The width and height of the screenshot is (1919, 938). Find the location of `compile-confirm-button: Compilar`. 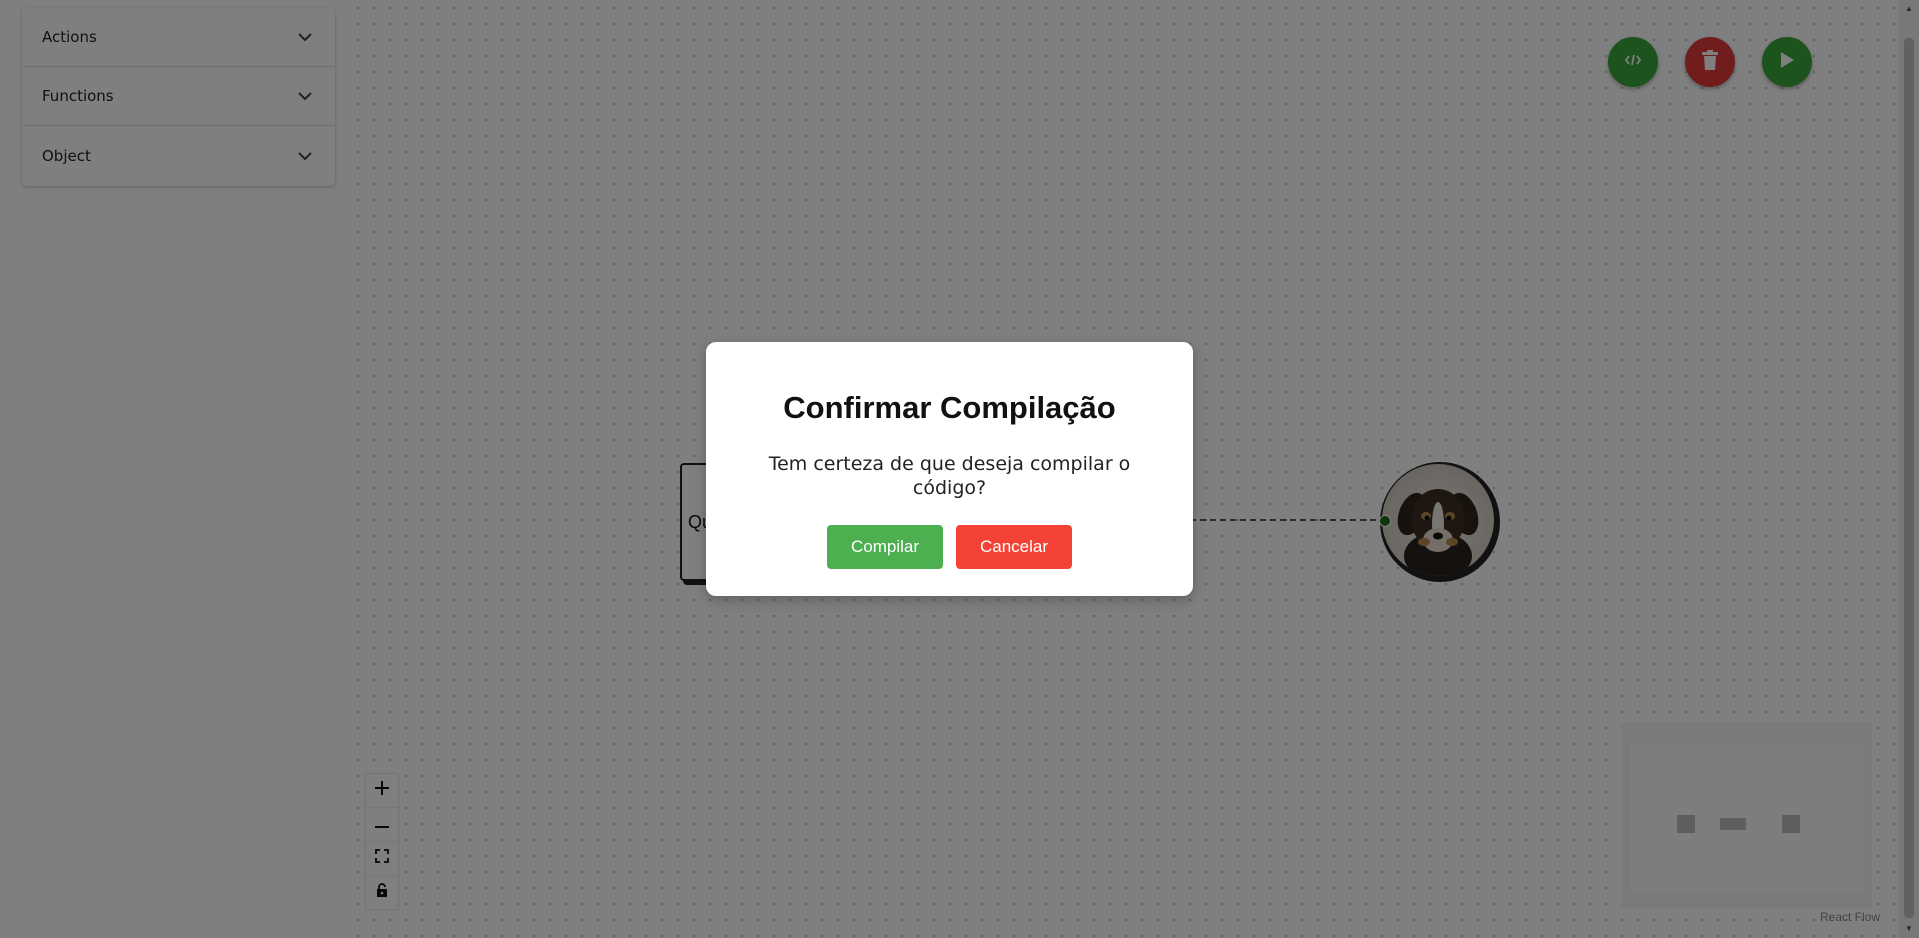

compile-confirm-button: Compilar is located at coordinates (885, 547).